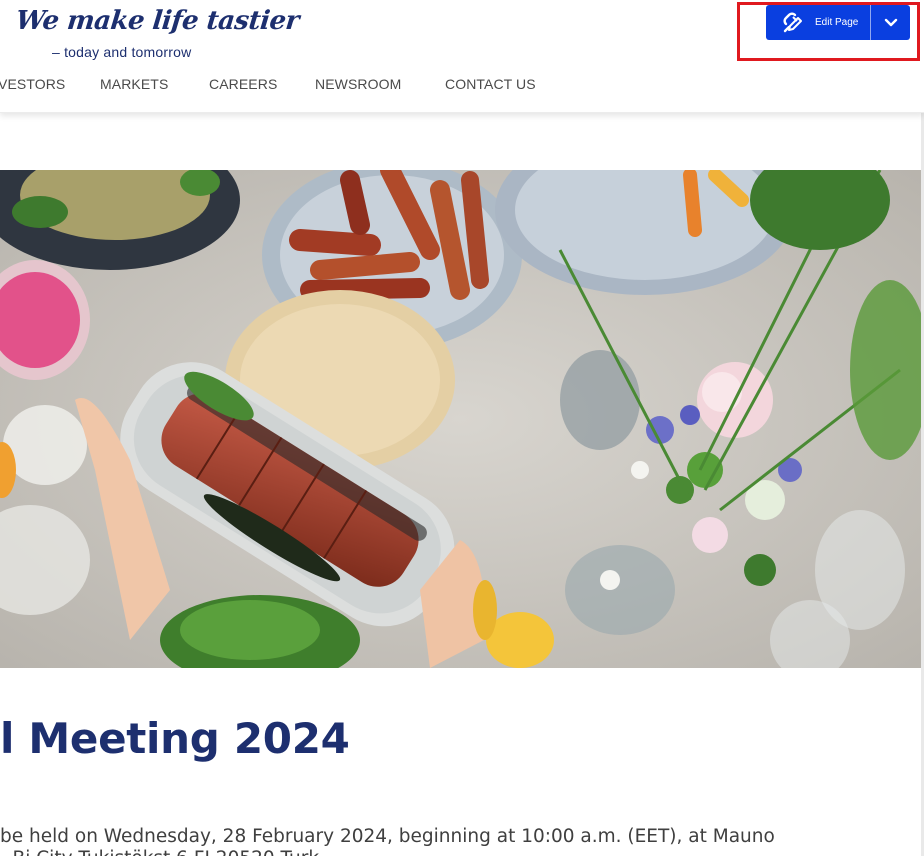 The width and height of the screenshot is (924, 856). I want to click on nav-item-careers: CAREERS, so click(243, 84).